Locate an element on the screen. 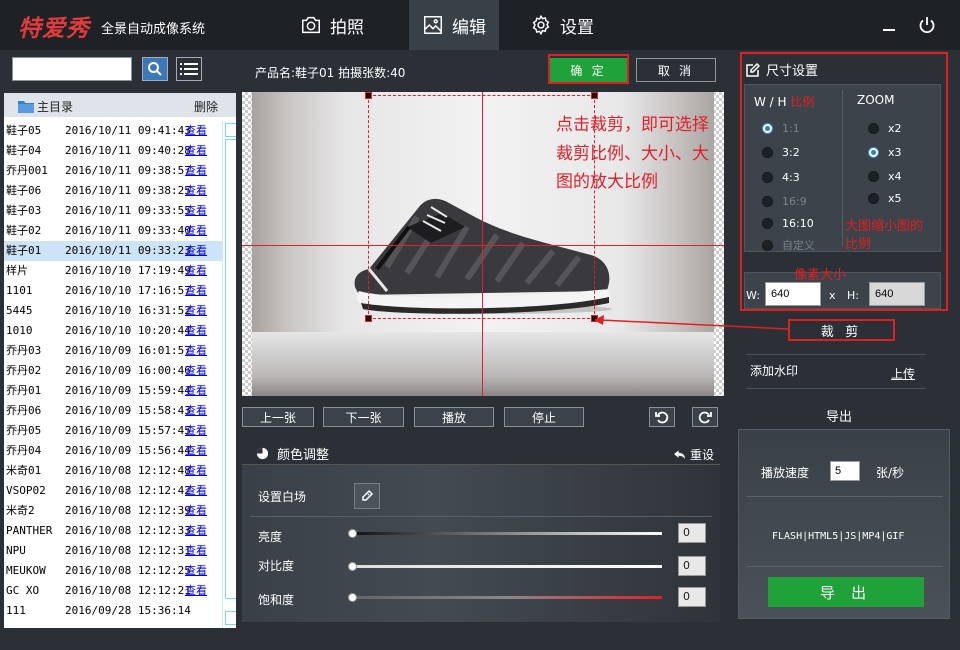 The height and width of the screenshot is (650, 960). rotate-right-button is located at coordinates (705, 417).